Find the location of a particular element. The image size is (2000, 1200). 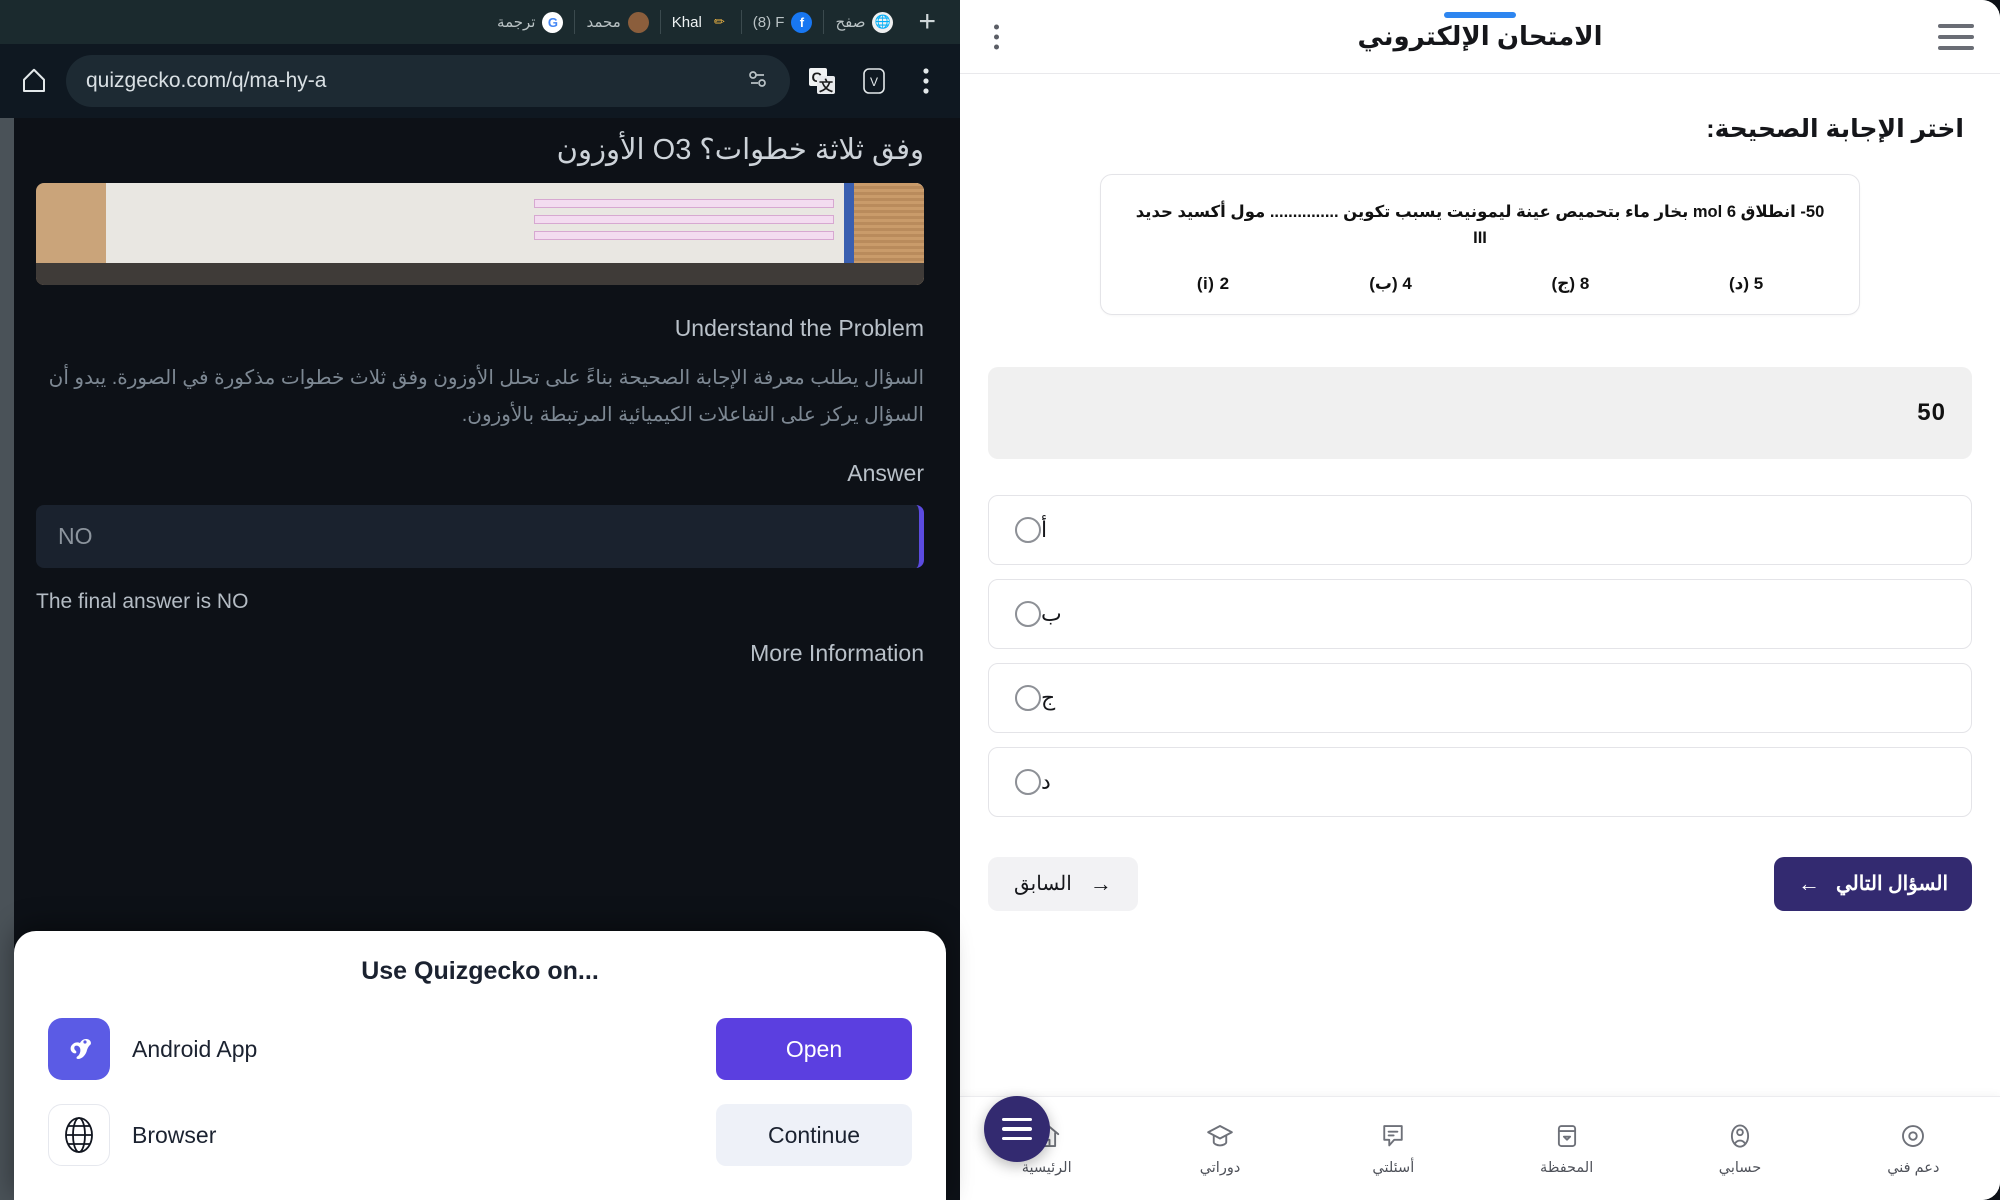

browser-tab-1: G ترجمة is located at coordinates (530, 22).